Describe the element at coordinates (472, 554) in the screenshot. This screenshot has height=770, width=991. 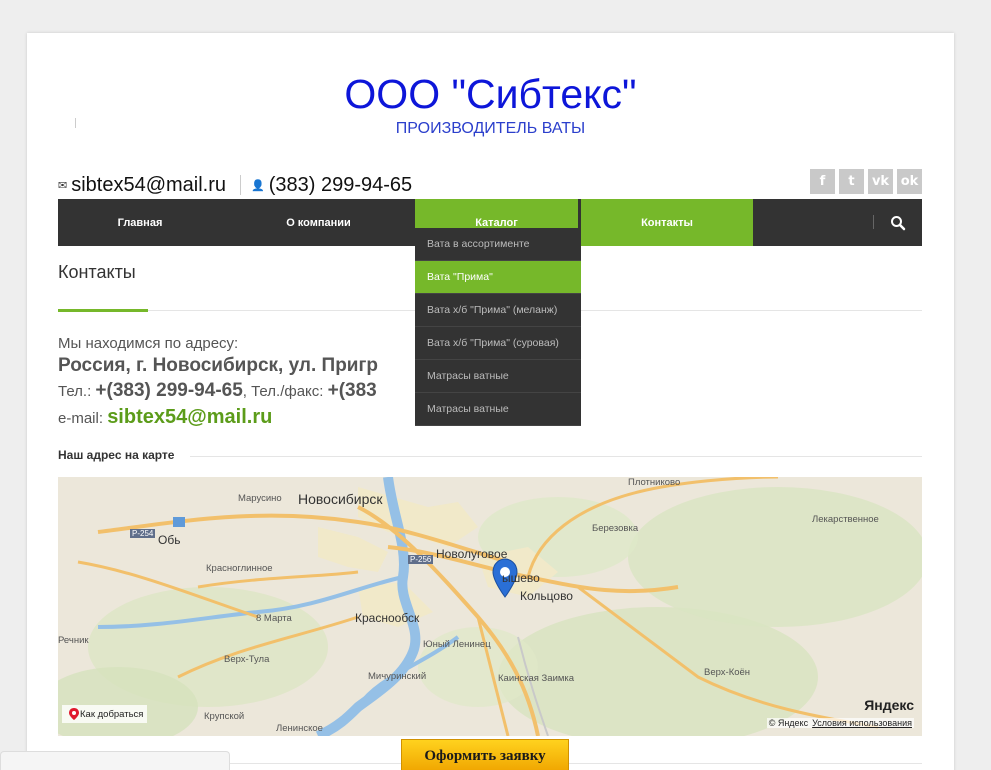
I see `map-label: Новолуговое` at that location.